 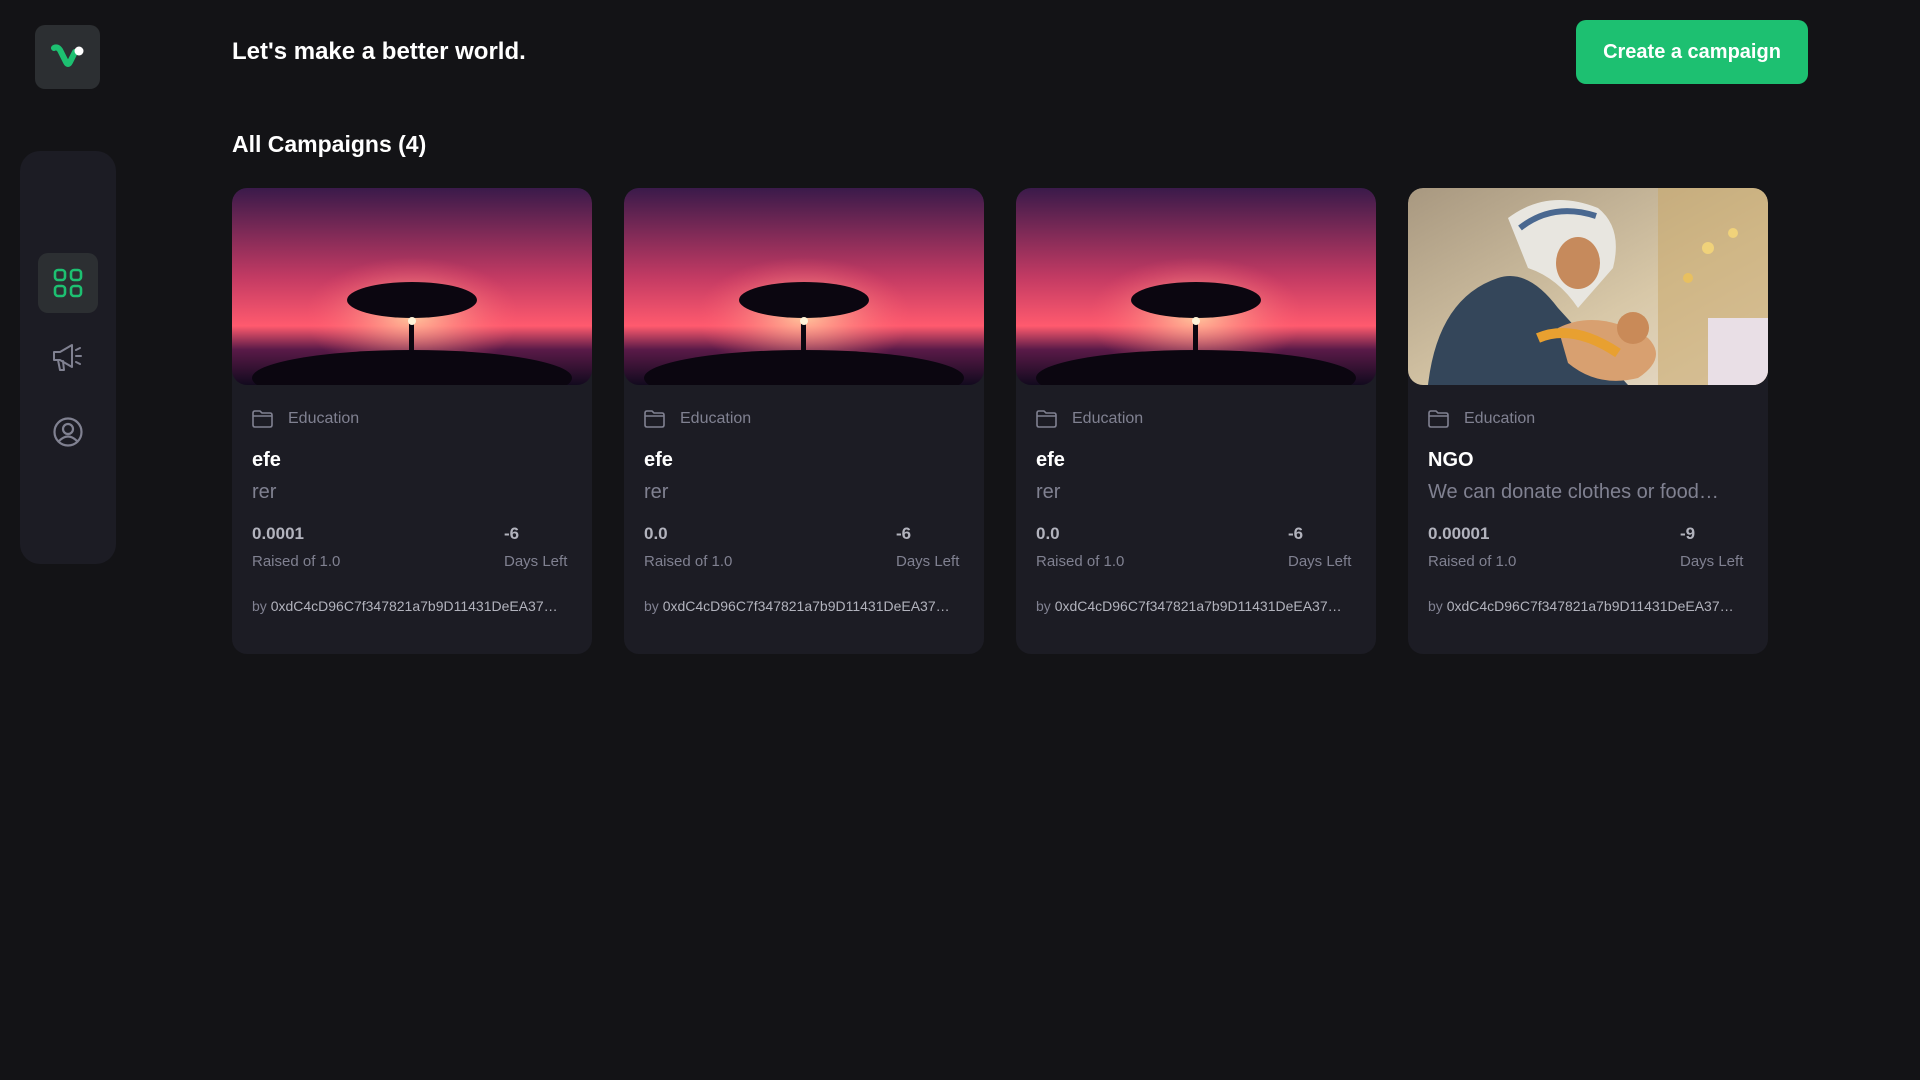 What do you see at coordinates (329, 144) in the screenshot?
I see `section-title: All Campaigns (4)` at bounding box center [329, 144].